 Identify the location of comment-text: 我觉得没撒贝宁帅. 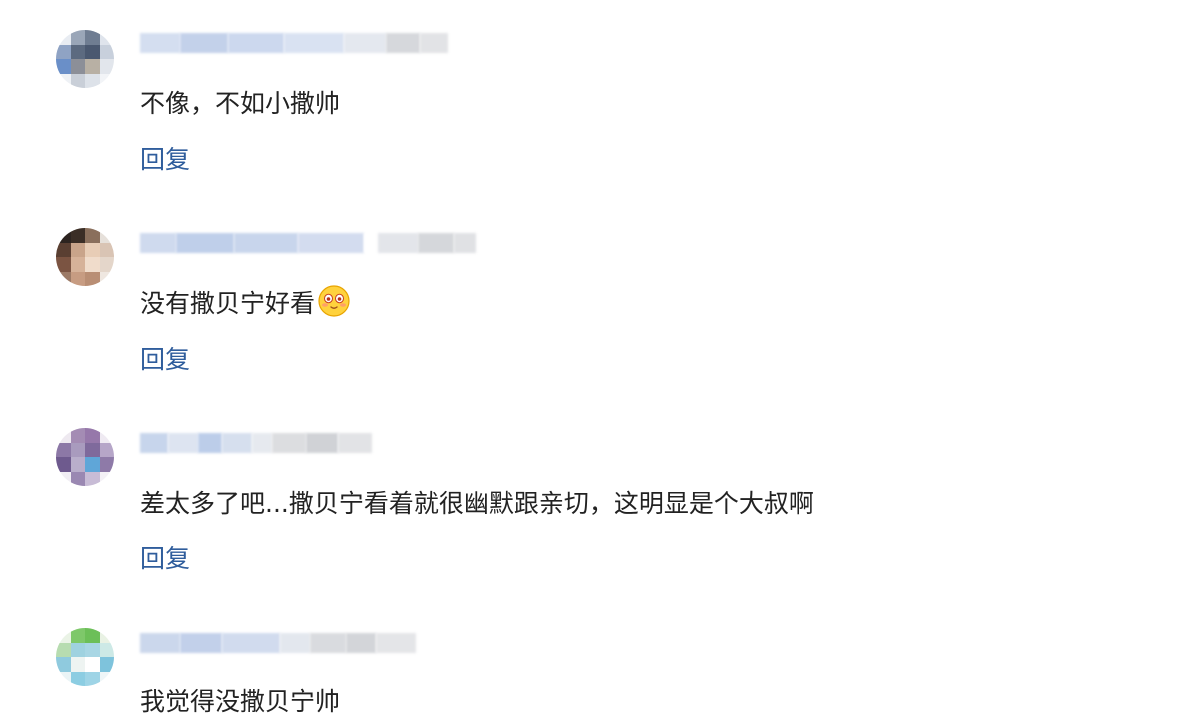
(240, 701).